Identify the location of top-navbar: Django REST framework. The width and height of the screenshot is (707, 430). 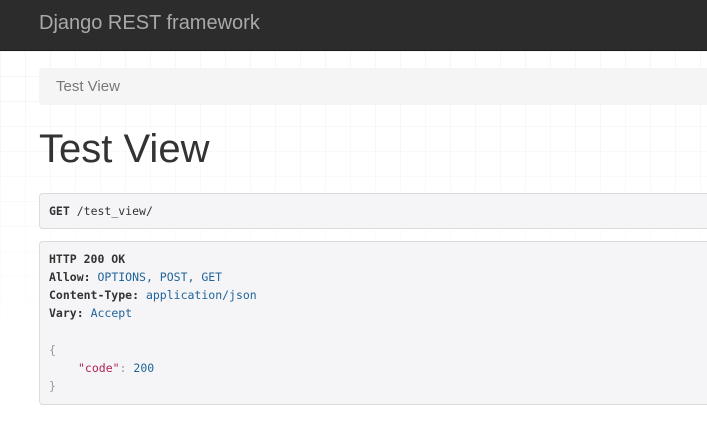
(353, 25).